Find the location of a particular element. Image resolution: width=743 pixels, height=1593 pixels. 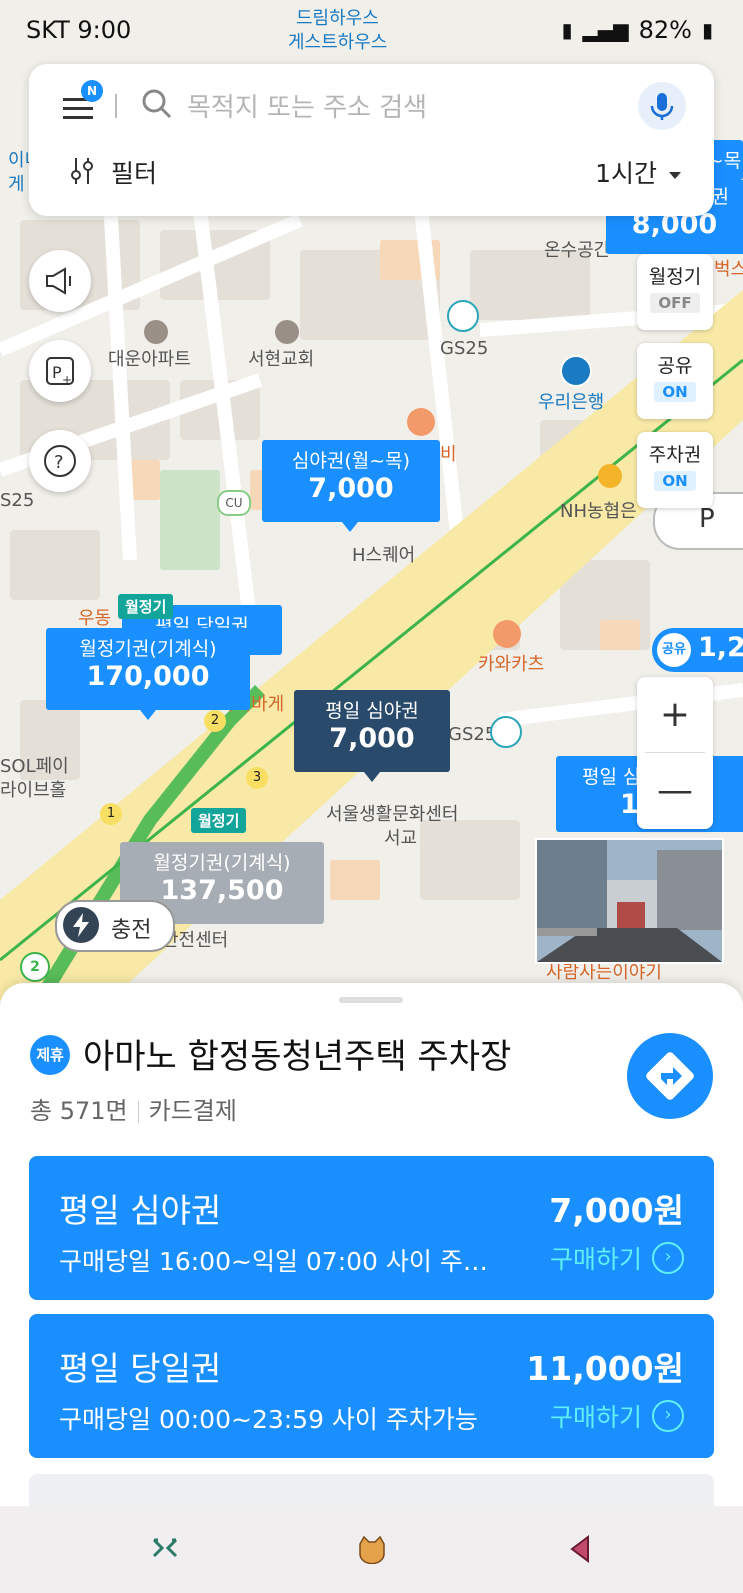

search-icon is located at coordinates (157, 104).